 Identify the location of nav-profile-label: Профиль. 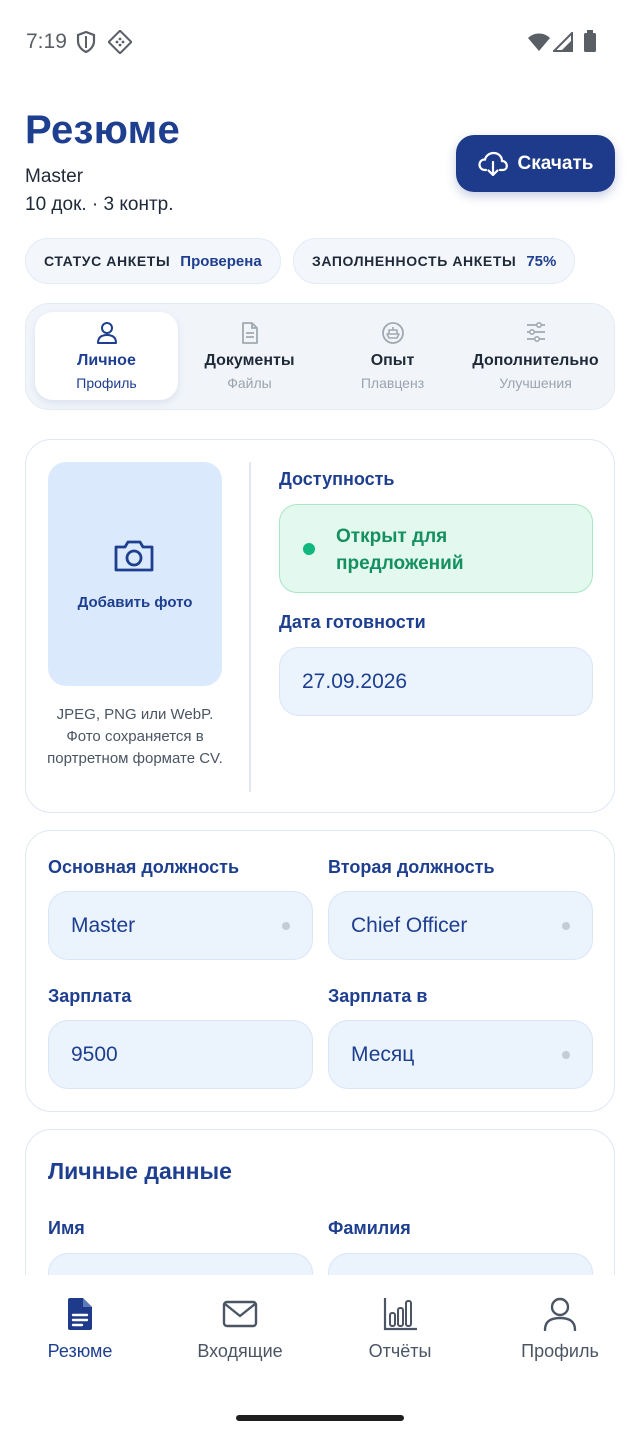
(560, 1351).